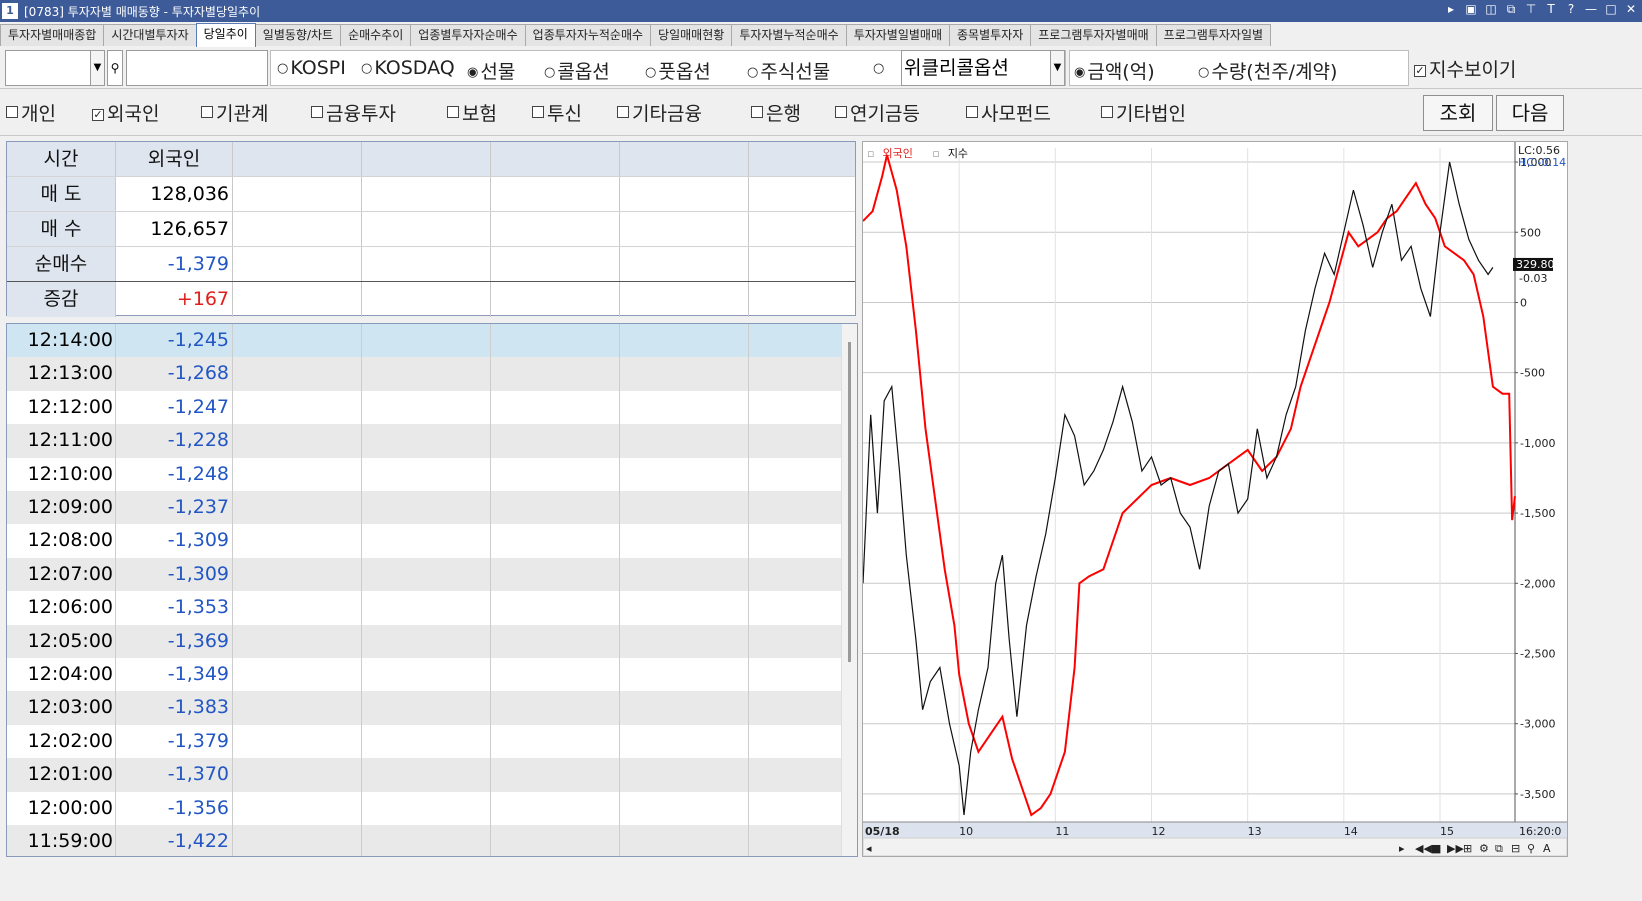 The width and height of the screenshot is (1642, 901). Describe the element at coordinates (408, 68) in the screenshot. I see `radio-kosdaq: ○ KOSDAQ` at that location.